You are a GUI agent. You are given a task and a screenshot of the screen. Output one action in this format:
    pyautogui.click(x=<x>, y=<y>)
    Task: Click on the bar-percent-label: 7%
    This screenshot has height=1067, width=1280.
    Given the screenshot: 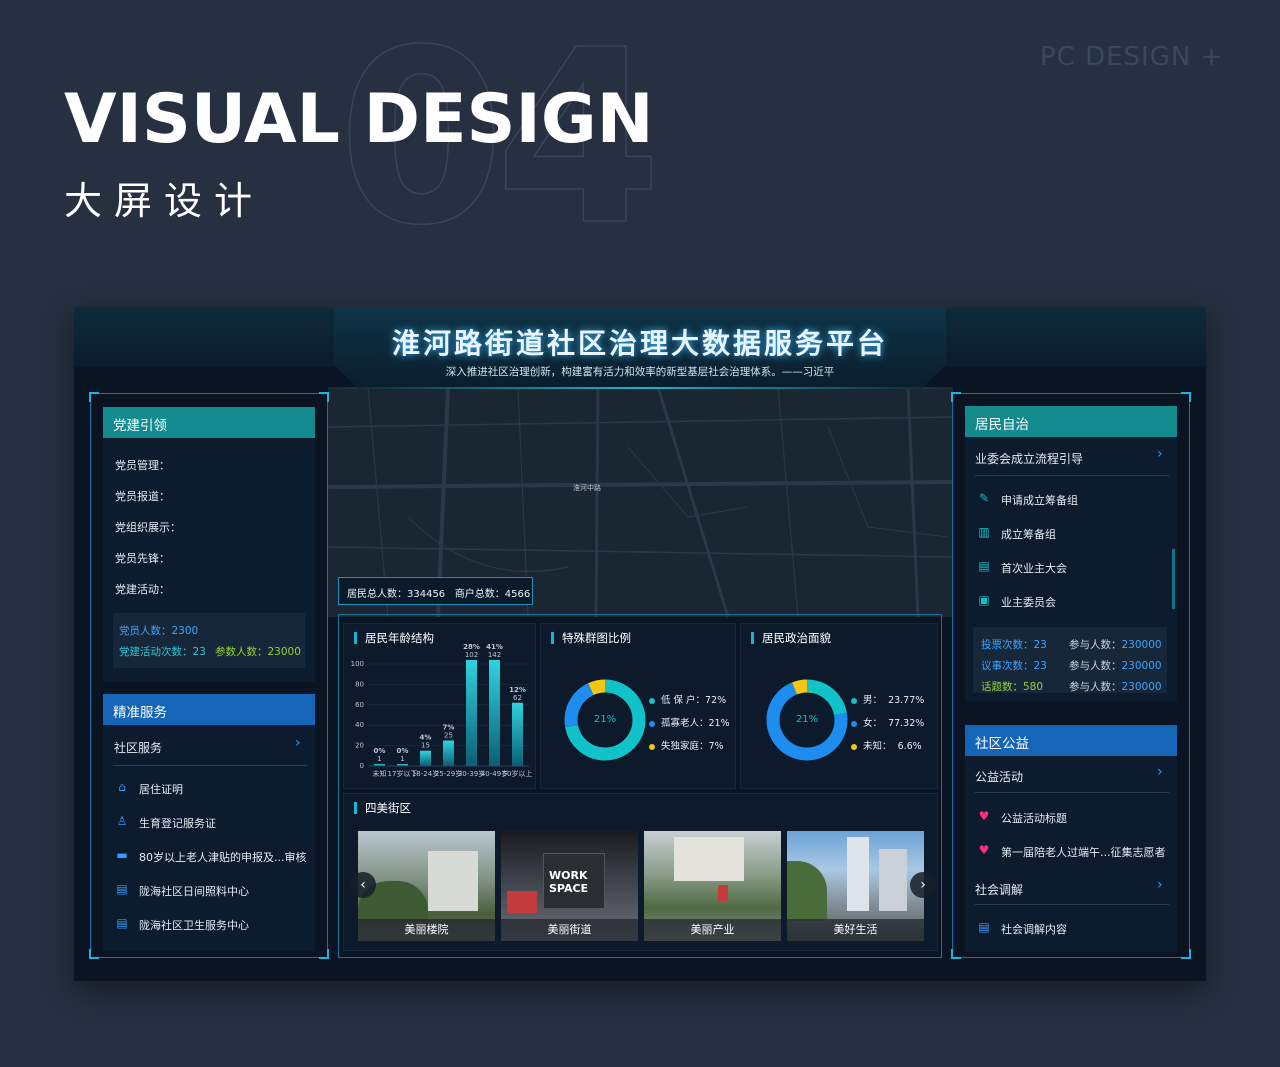 What is the action you would take?
    pyautogui.click(x=449, y=728)
    